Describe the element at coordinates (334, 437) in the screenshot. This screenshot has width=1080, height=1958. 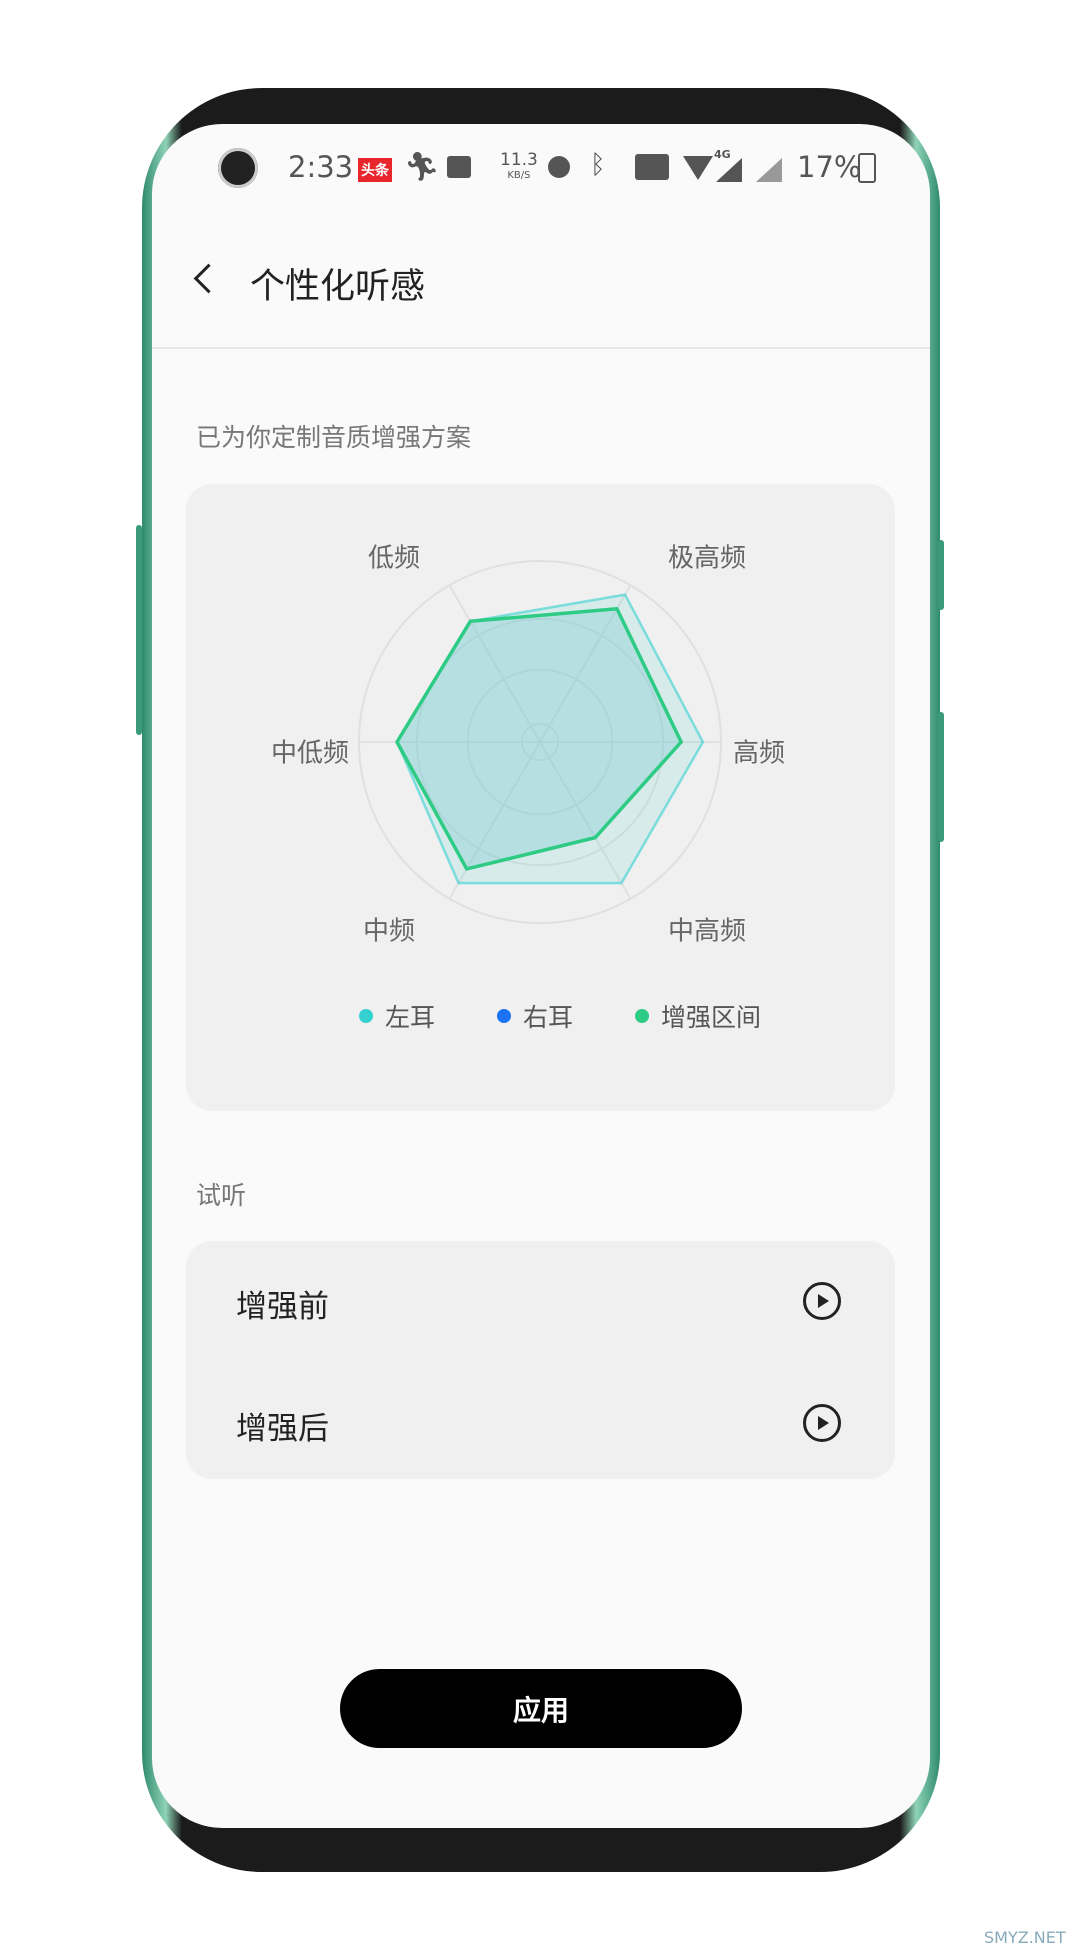
I see `section-title: 已为你定制音质增强方案` at that location.